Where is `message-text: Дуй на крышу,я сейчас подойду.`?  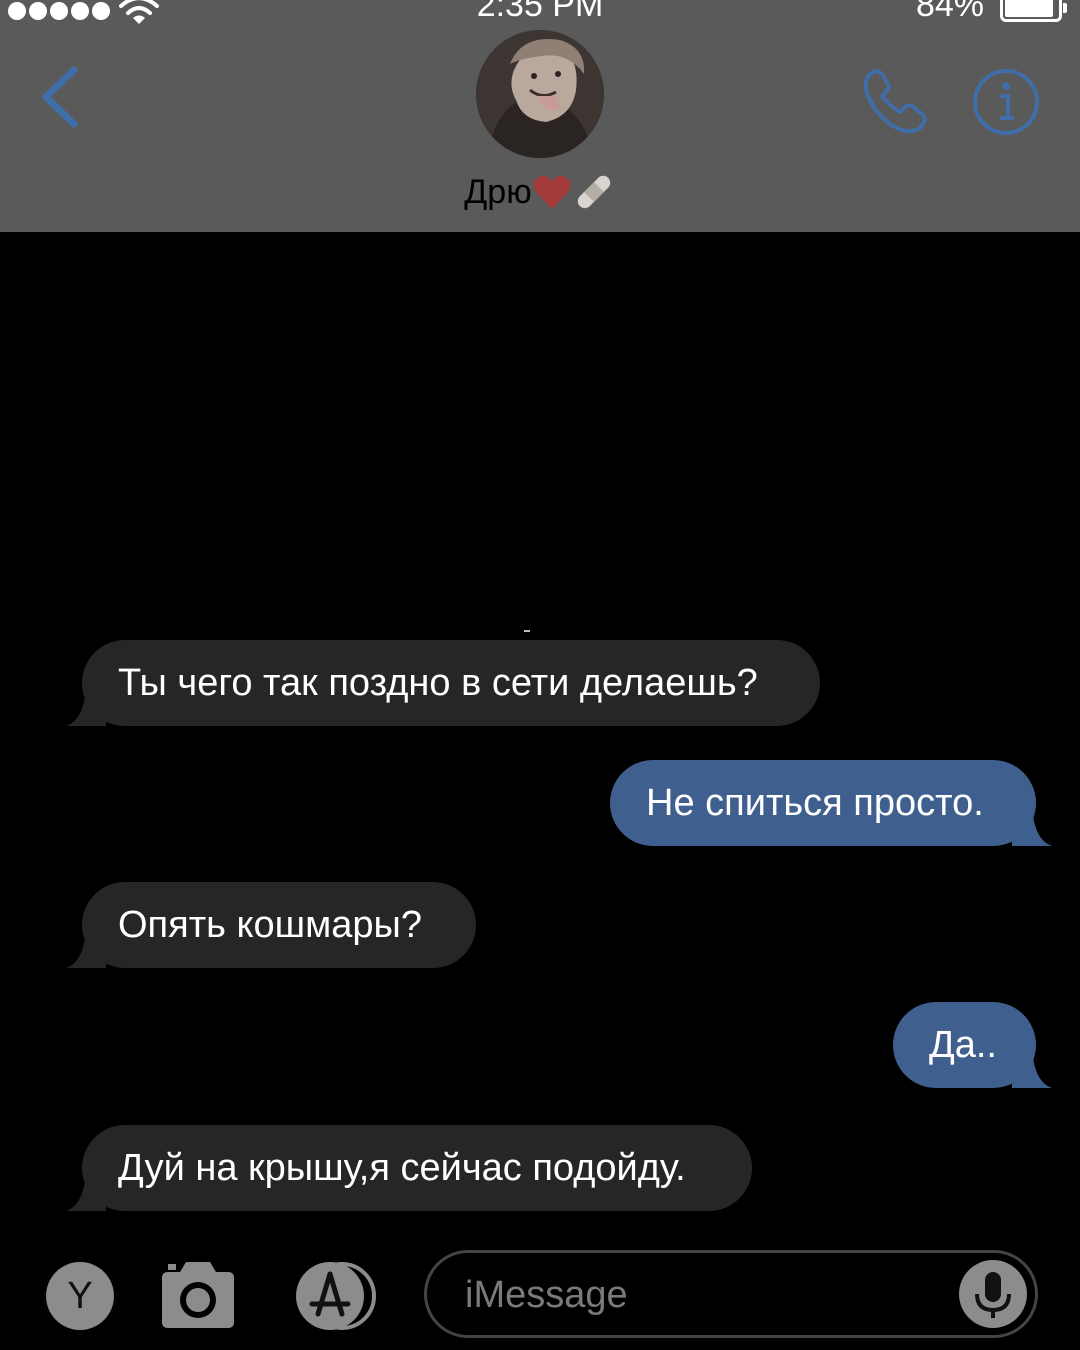
message-text: Дуй на крышу,я сейчас подойду. is located at coordinates (402, 1168).